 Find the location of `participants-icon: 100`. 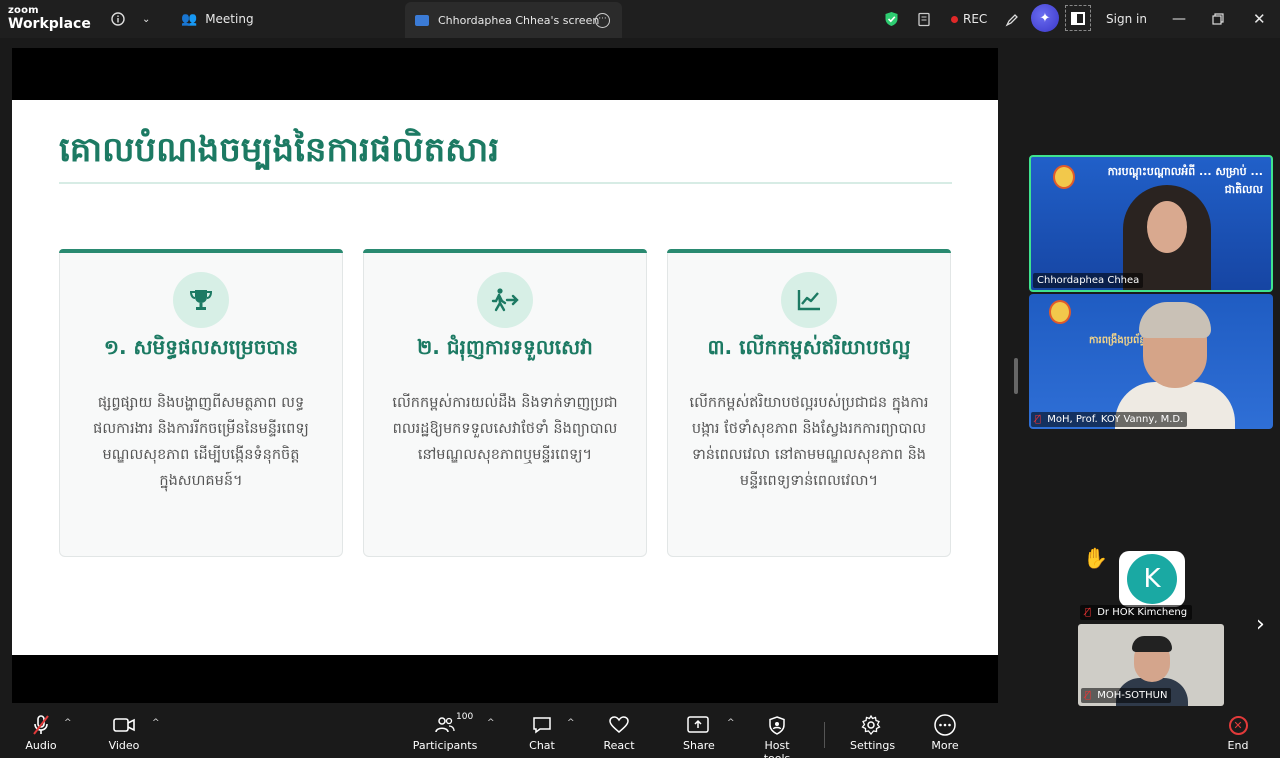

participants-icon: 100 is located at coordinates (445, 724).